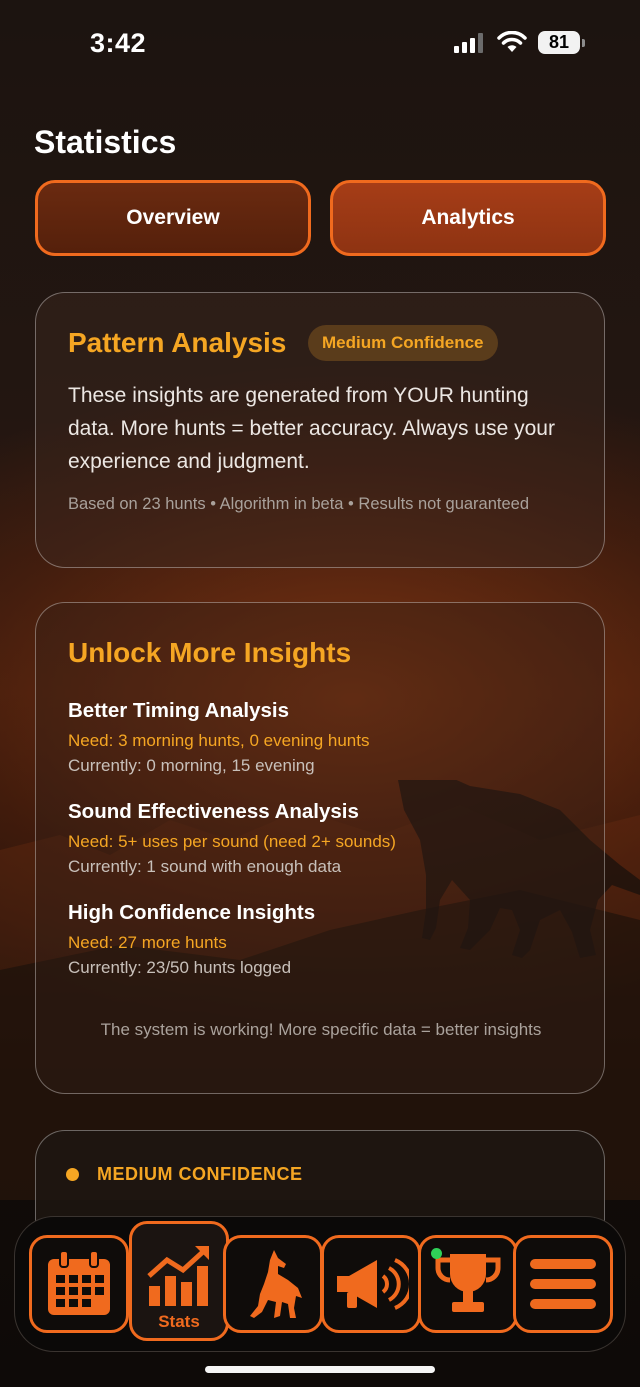 The height and width of the screenshot is (1387, 640). Describe the element at coordinates (436, 1253) in the screenshot. I see `notification-dot-icon` at that location.